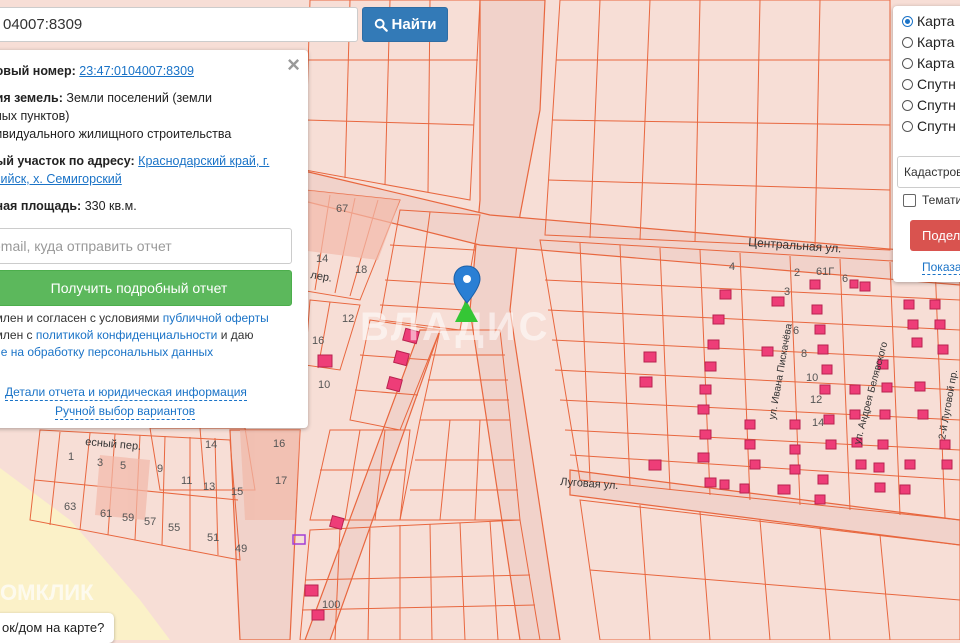 This screenshot has width=960, height=643. What do you see at coordinates (804, 354) in the screenshot?
I see `parcel-number: 8` at bounding box center [804, 354].